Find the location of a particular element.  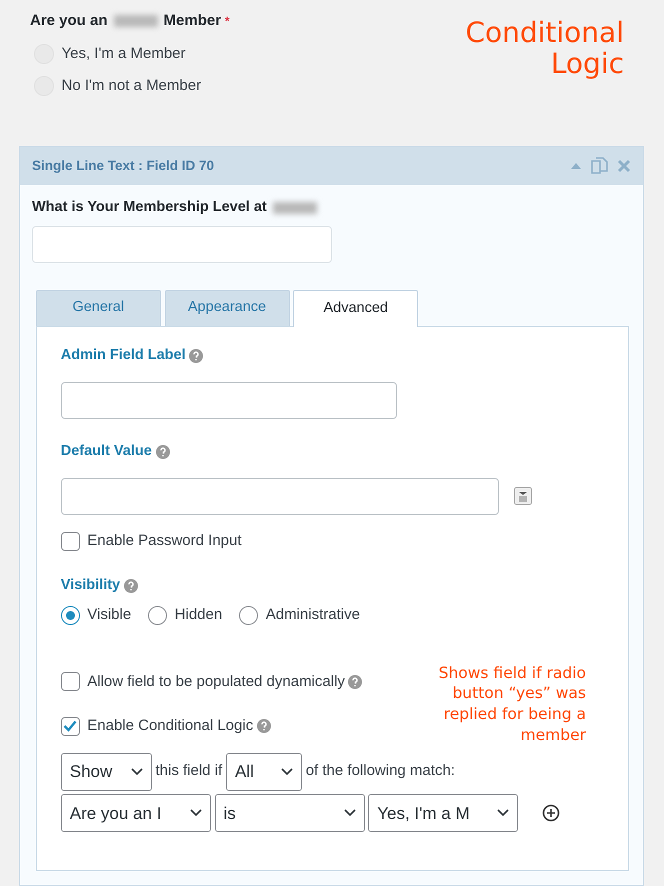

field-label: What is Your Membership Level at is located at coordinates (149, 207).